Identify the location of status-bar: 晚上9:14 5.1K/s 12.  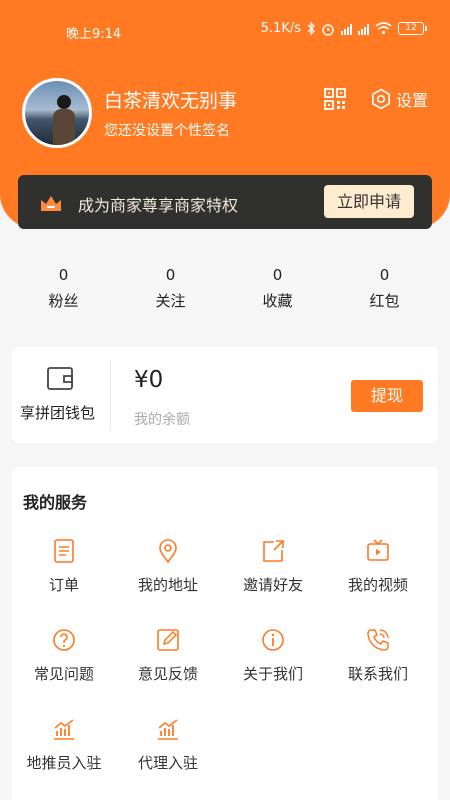
(225, 31).